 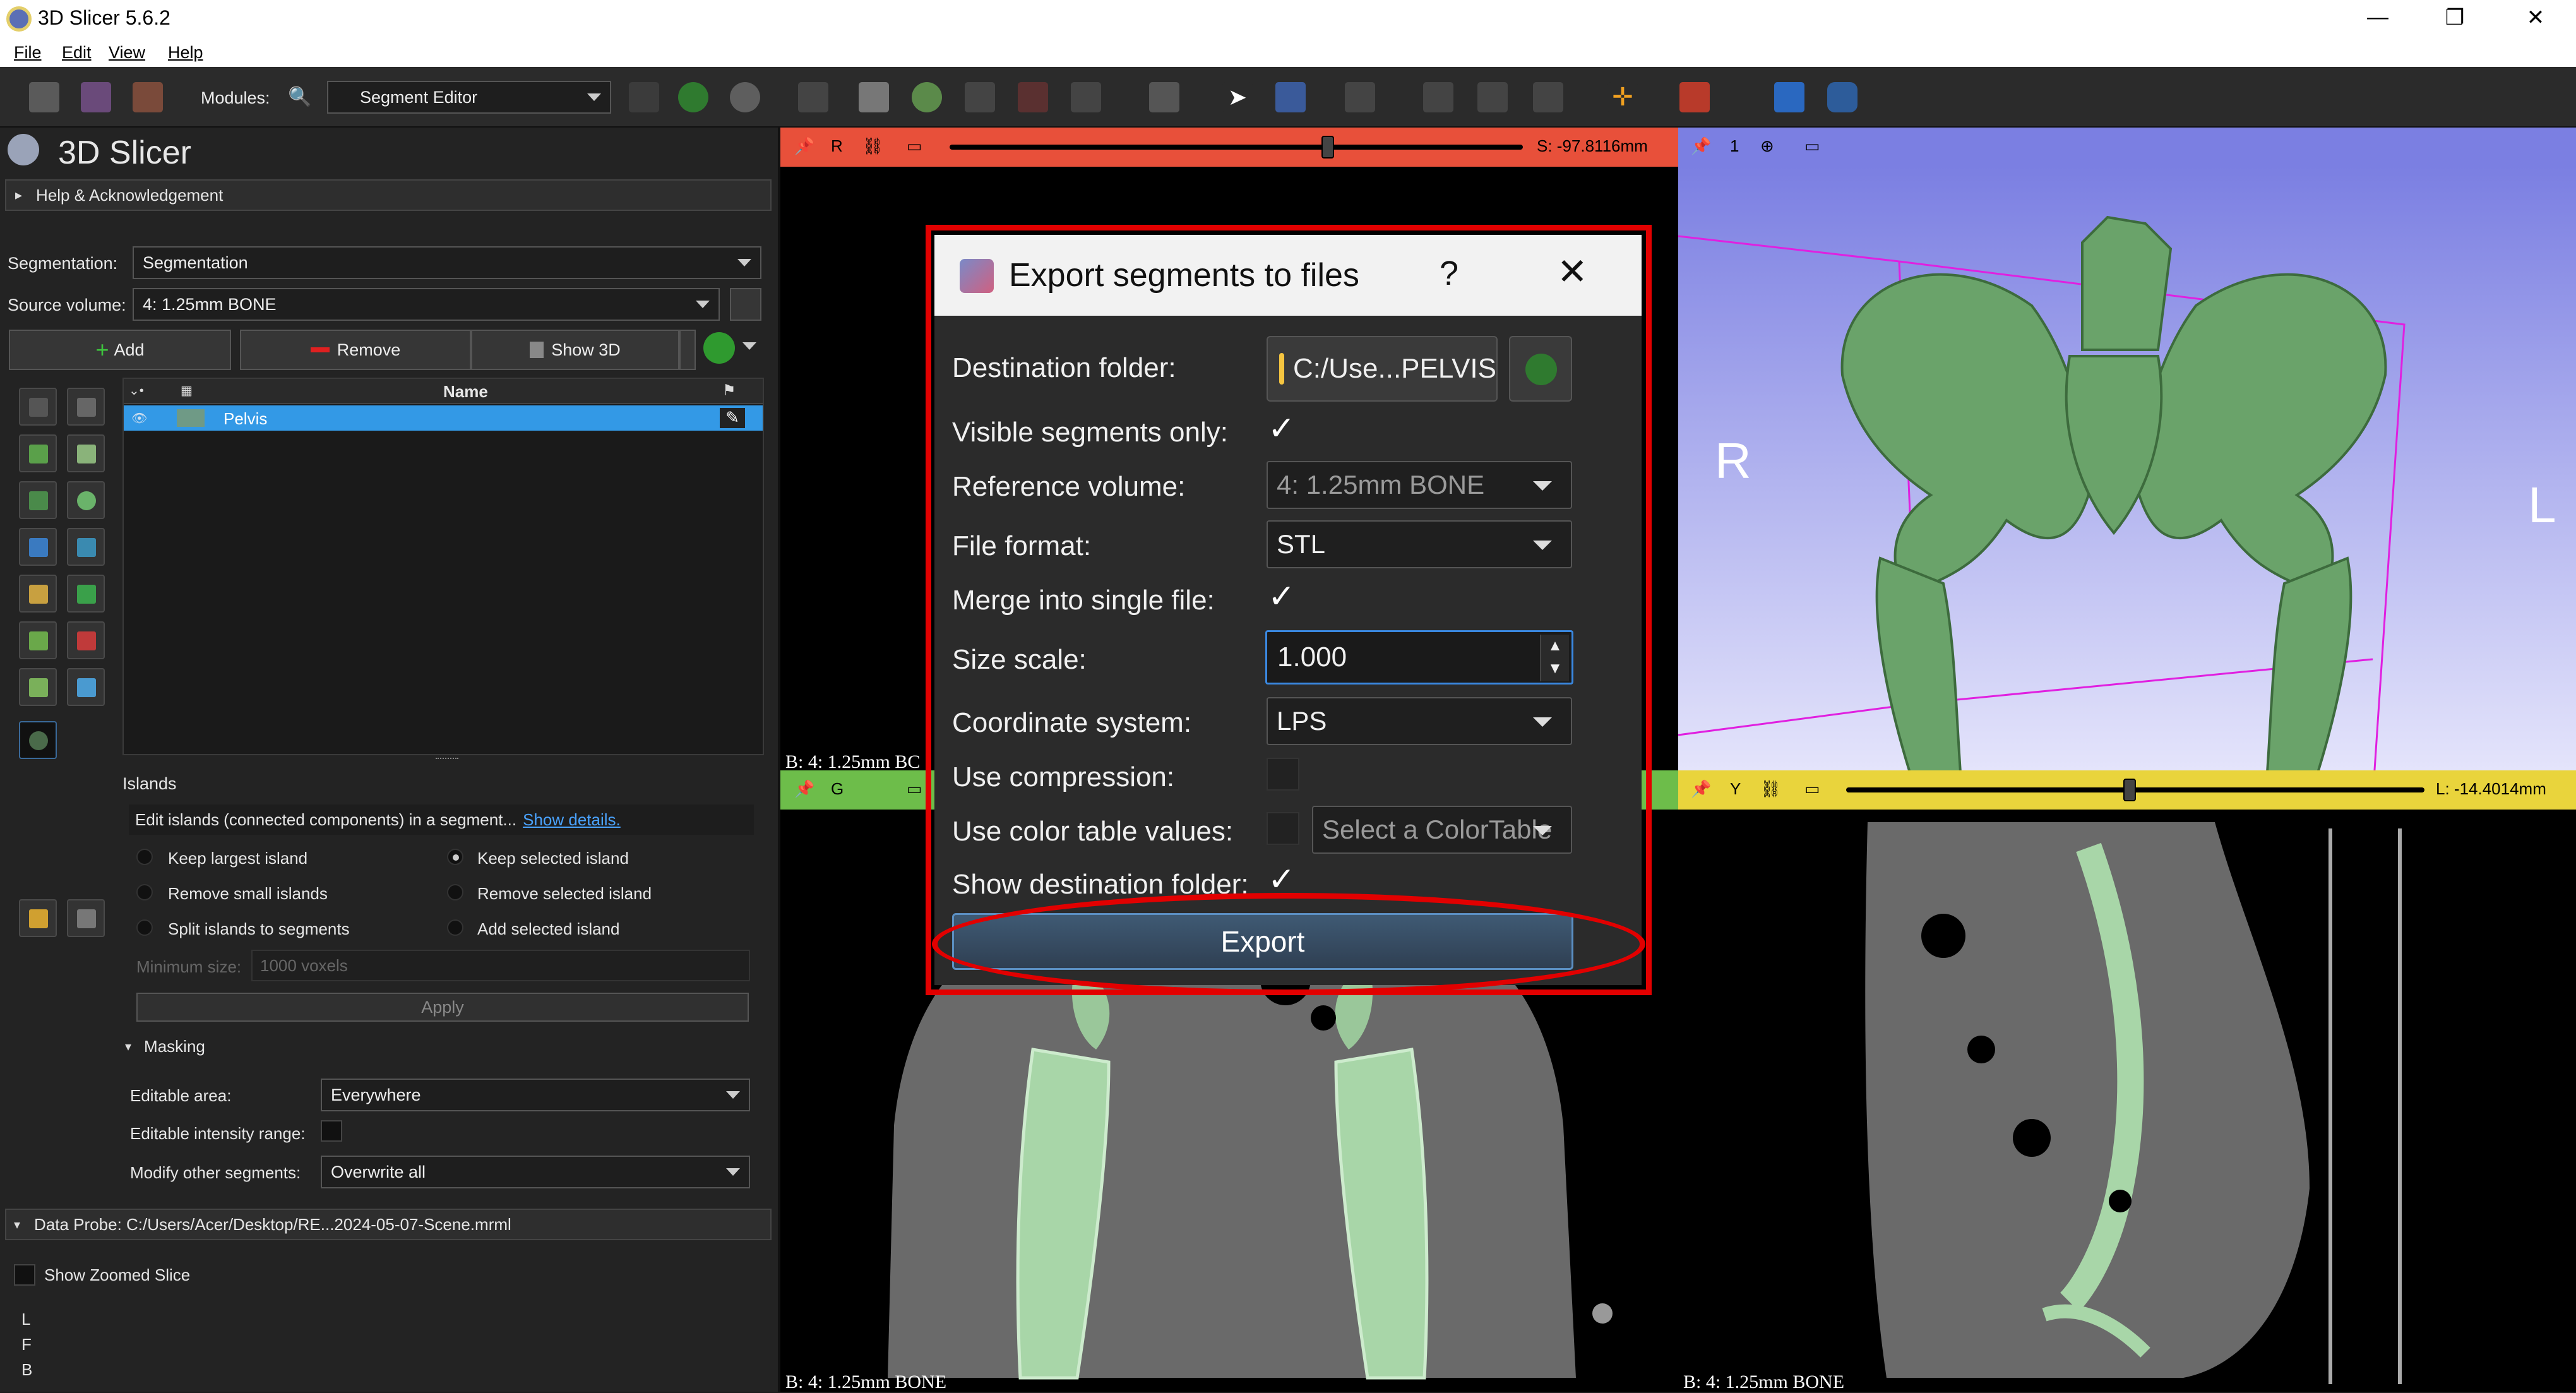 I want to click on effect-mask-volume-icon, so click(x=38, y=740).